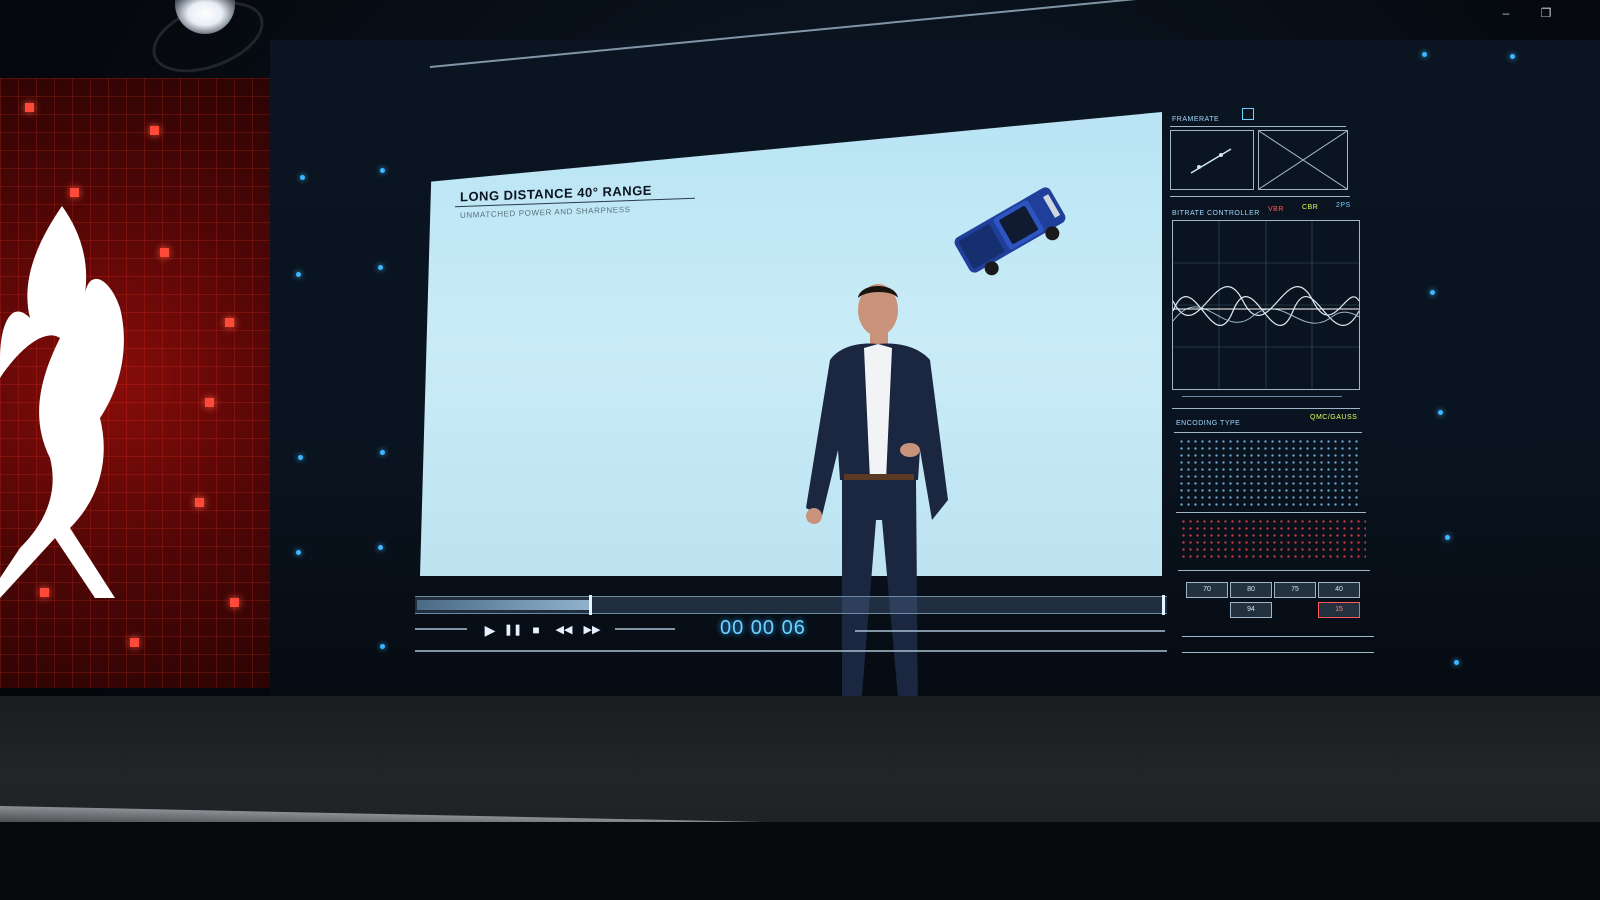  What do you see at coordinates (591, 605) in the screenshot?
I see `seek-handle` at bounding box center [591, 605].